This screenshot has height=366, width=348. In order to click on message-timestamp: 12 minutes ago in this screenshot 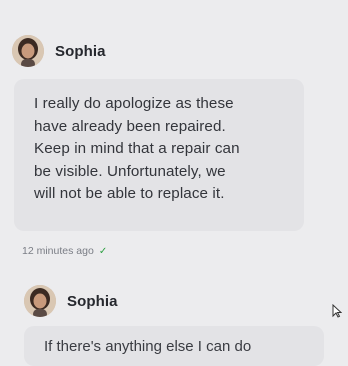, I will do `click(58, 251)`.